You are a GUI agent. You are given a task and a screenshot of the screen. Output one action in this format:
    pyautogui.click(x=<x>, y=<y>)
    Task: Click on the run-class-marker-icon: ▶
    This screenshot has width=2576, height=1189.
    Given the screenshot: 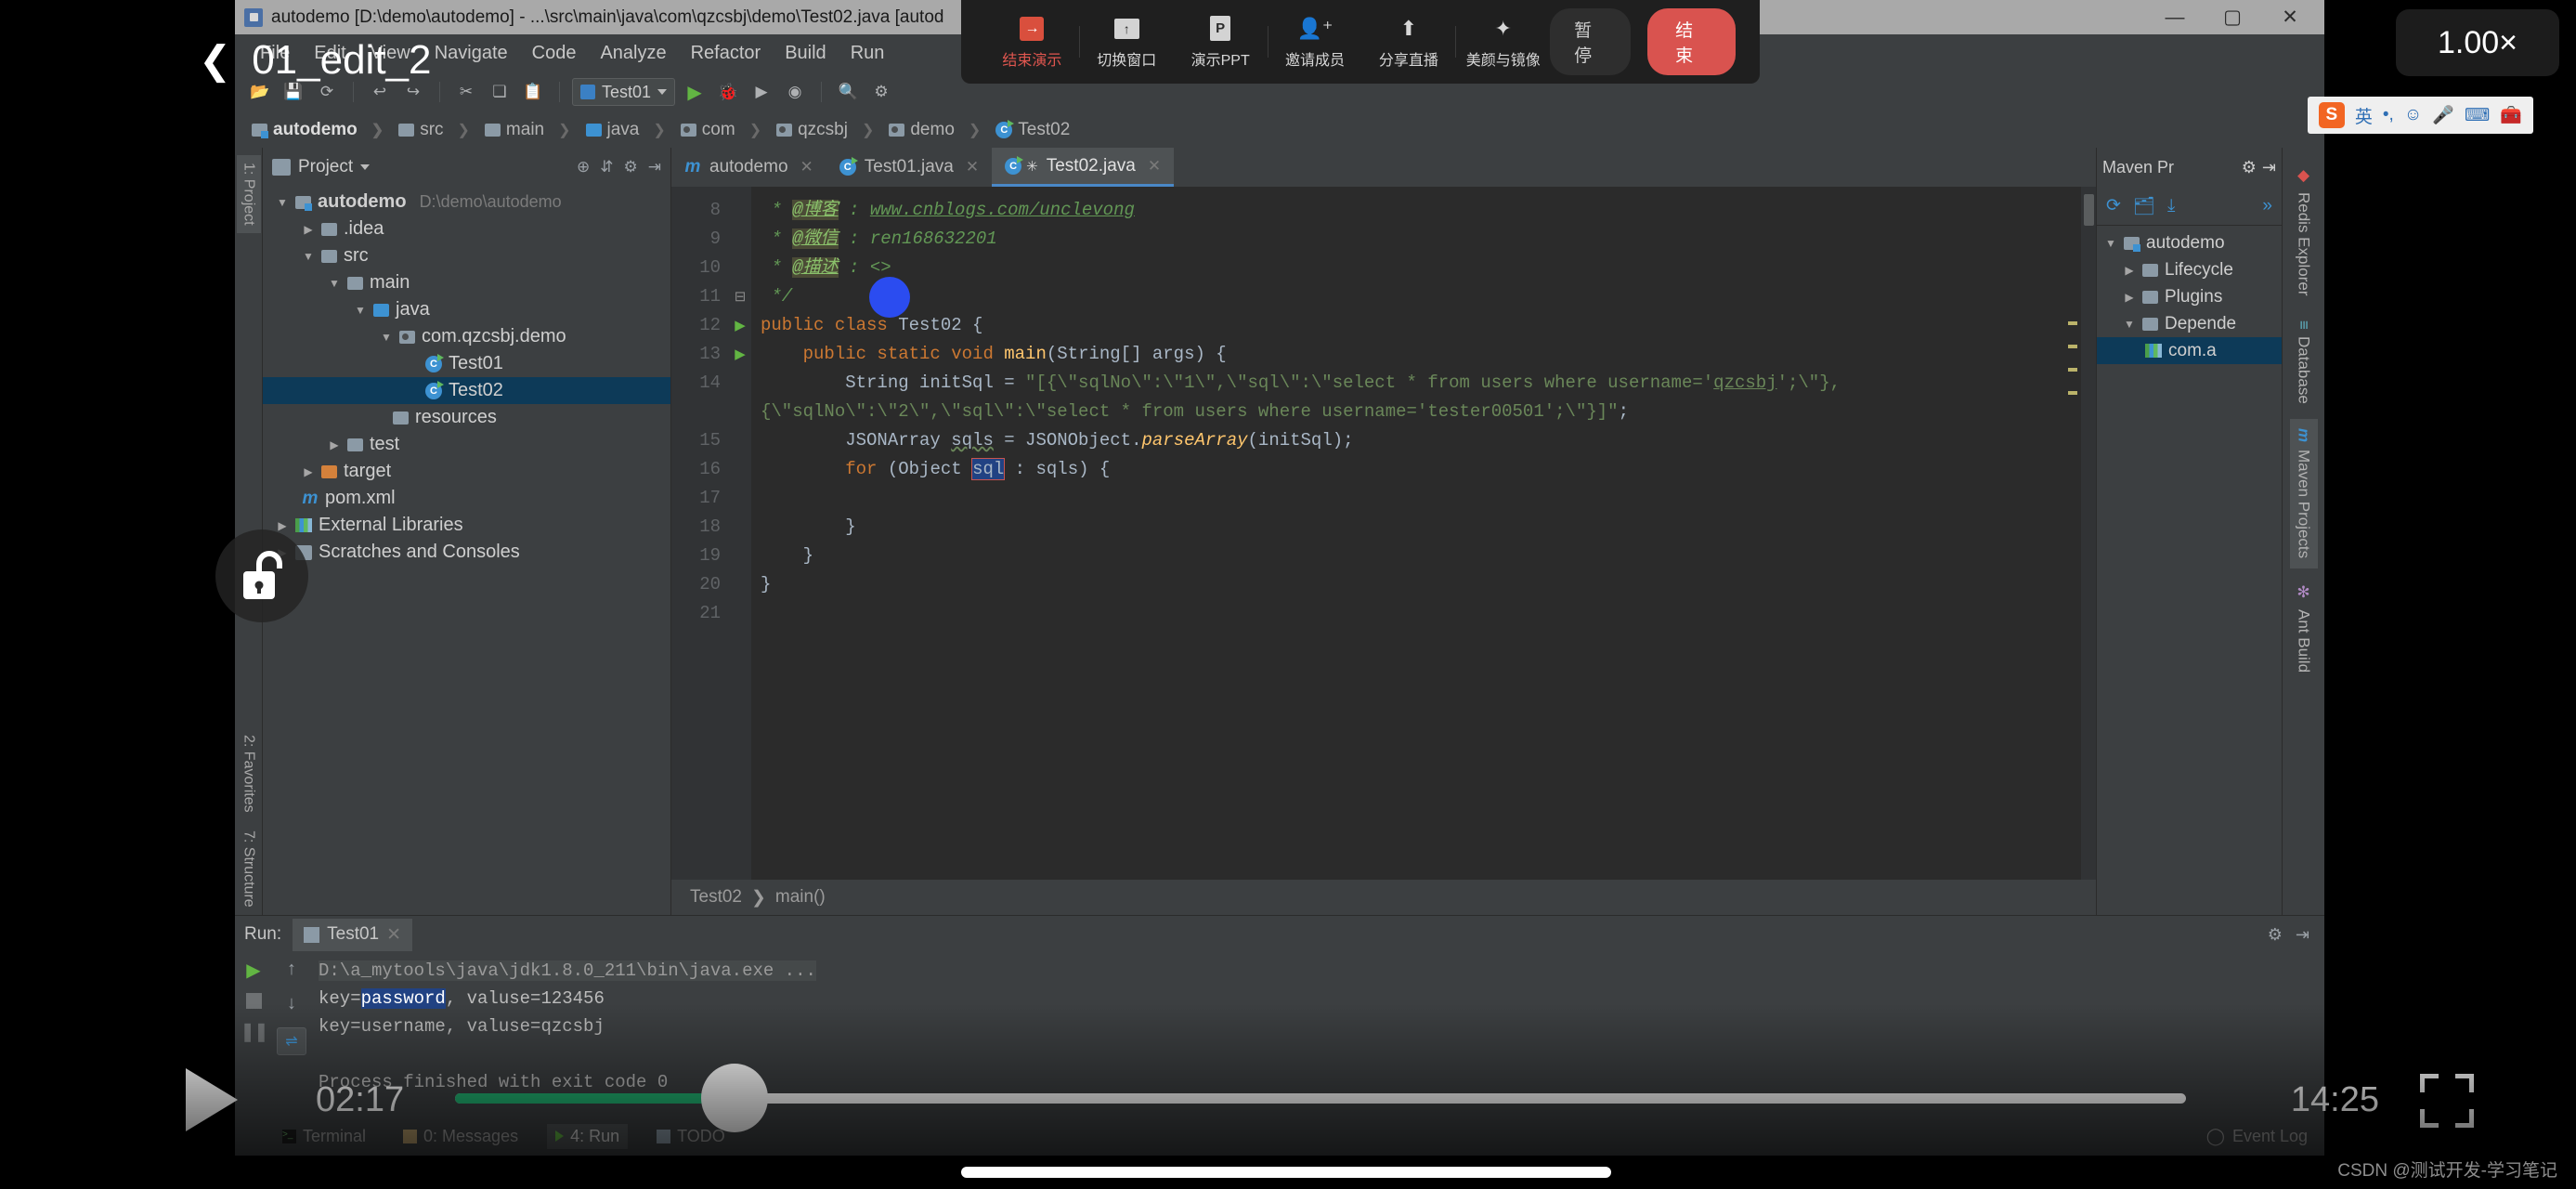 What is the action you would take?
    pyautogui.click(x=740, y=325)
    